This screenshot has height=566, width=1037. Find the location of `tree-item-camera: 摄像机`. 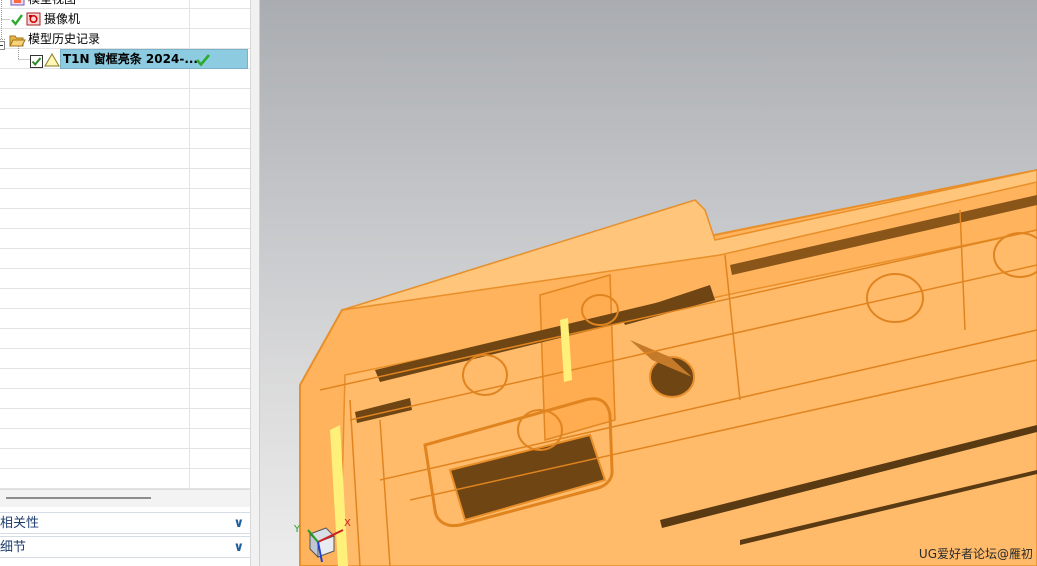

tree-item-camera: 摄像机 is located at coordinates (62, 19).